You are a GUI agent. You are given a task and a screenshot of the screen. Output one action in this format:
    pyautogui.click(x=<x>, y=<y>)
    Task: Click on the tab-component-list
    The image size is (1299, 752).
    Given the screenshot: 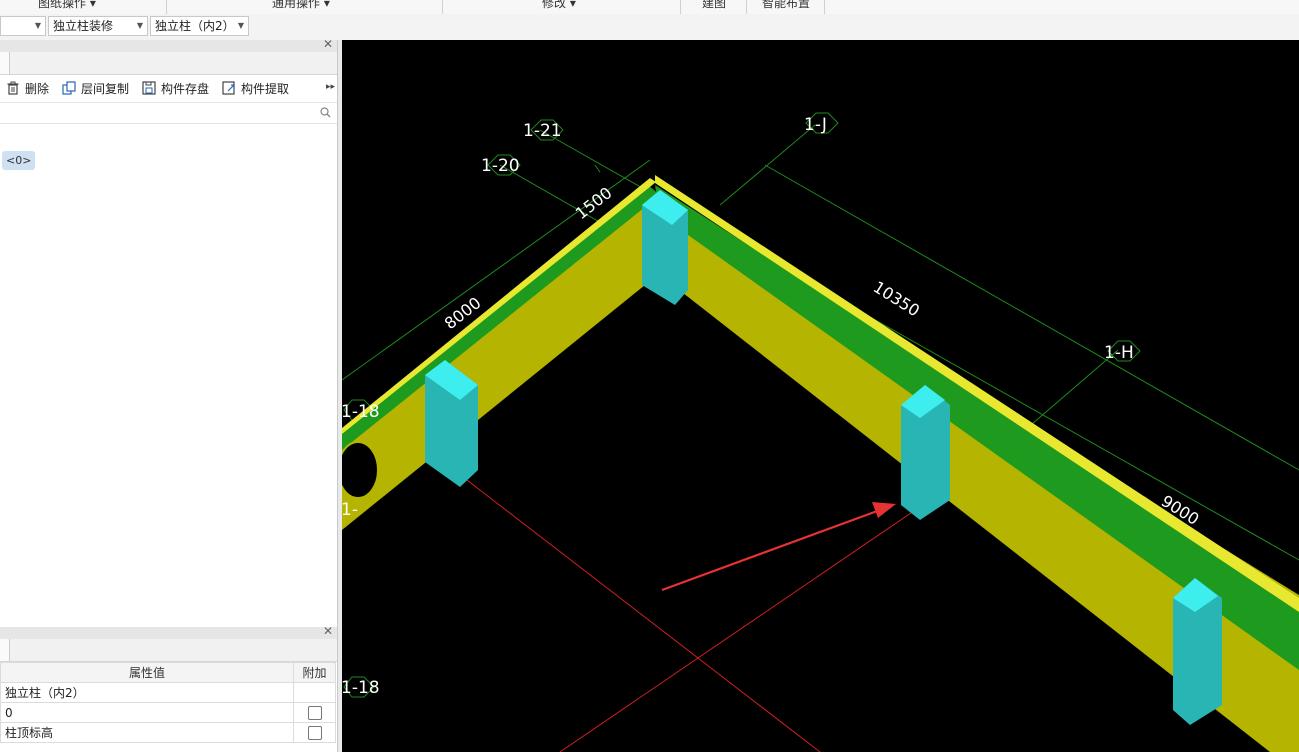 What is the action you would take?
    pyautogui.click(x=5, y=63)
    